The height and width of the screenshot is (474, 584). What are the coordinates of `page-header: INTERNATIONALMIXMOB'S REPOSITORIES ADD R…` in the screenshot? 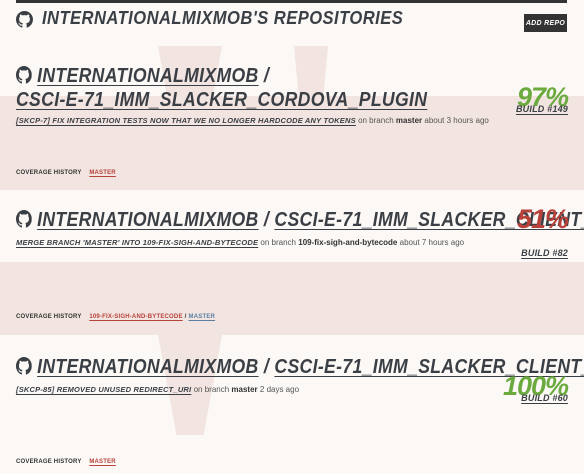 It's located at (291, 20).